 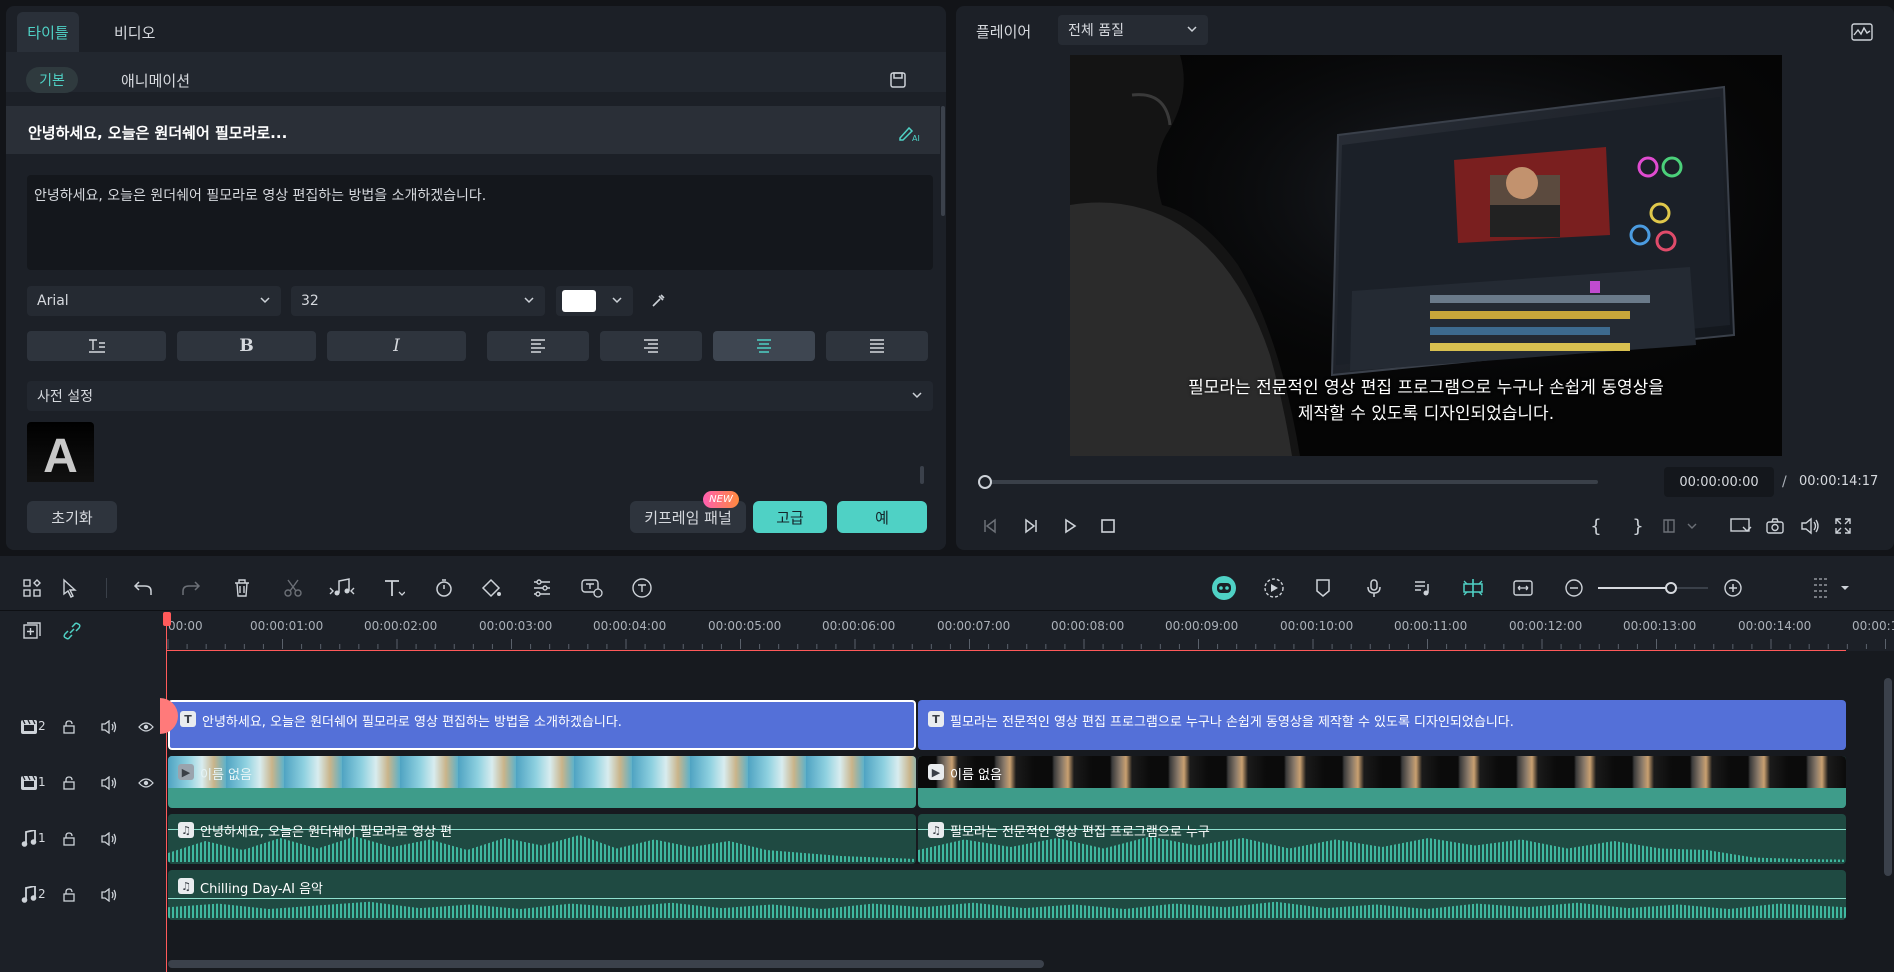 I want to click on adjust-icon, so click(x=542, y=588).